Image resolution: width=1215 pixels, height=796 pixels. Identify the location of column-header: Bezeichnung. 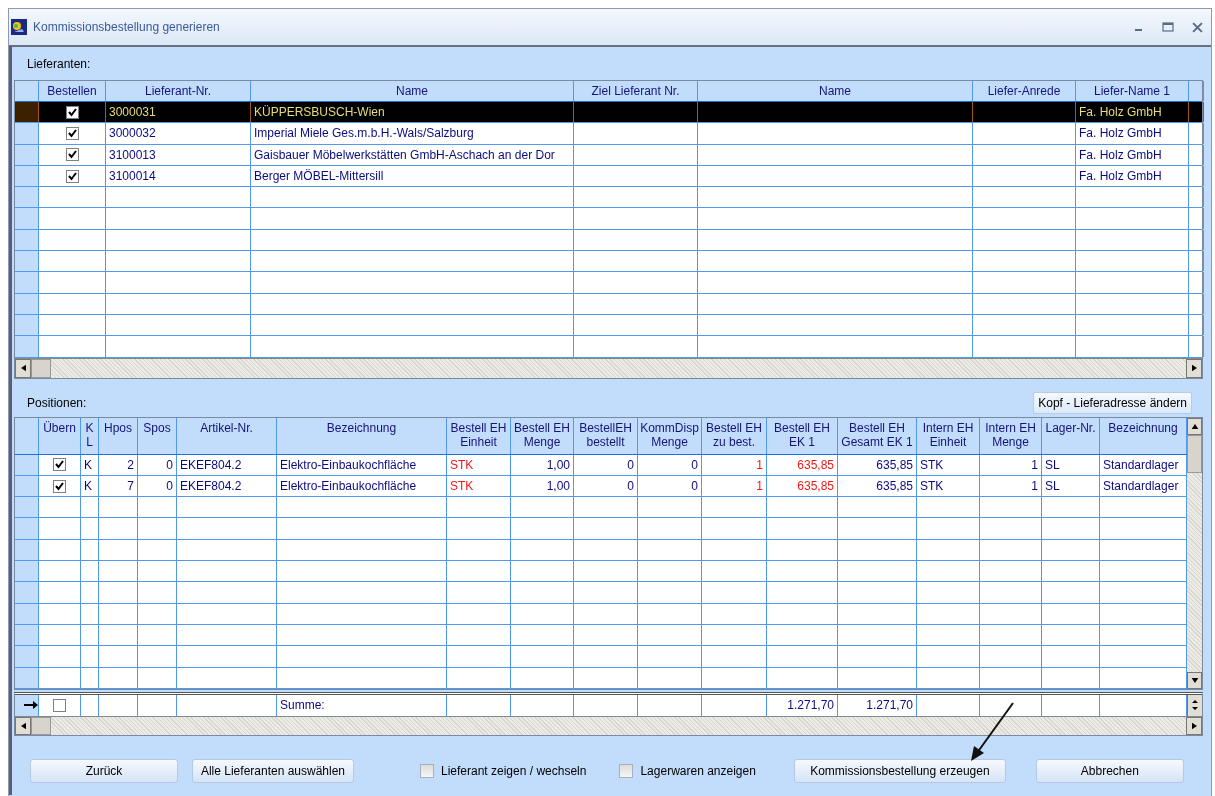
(362, 435).